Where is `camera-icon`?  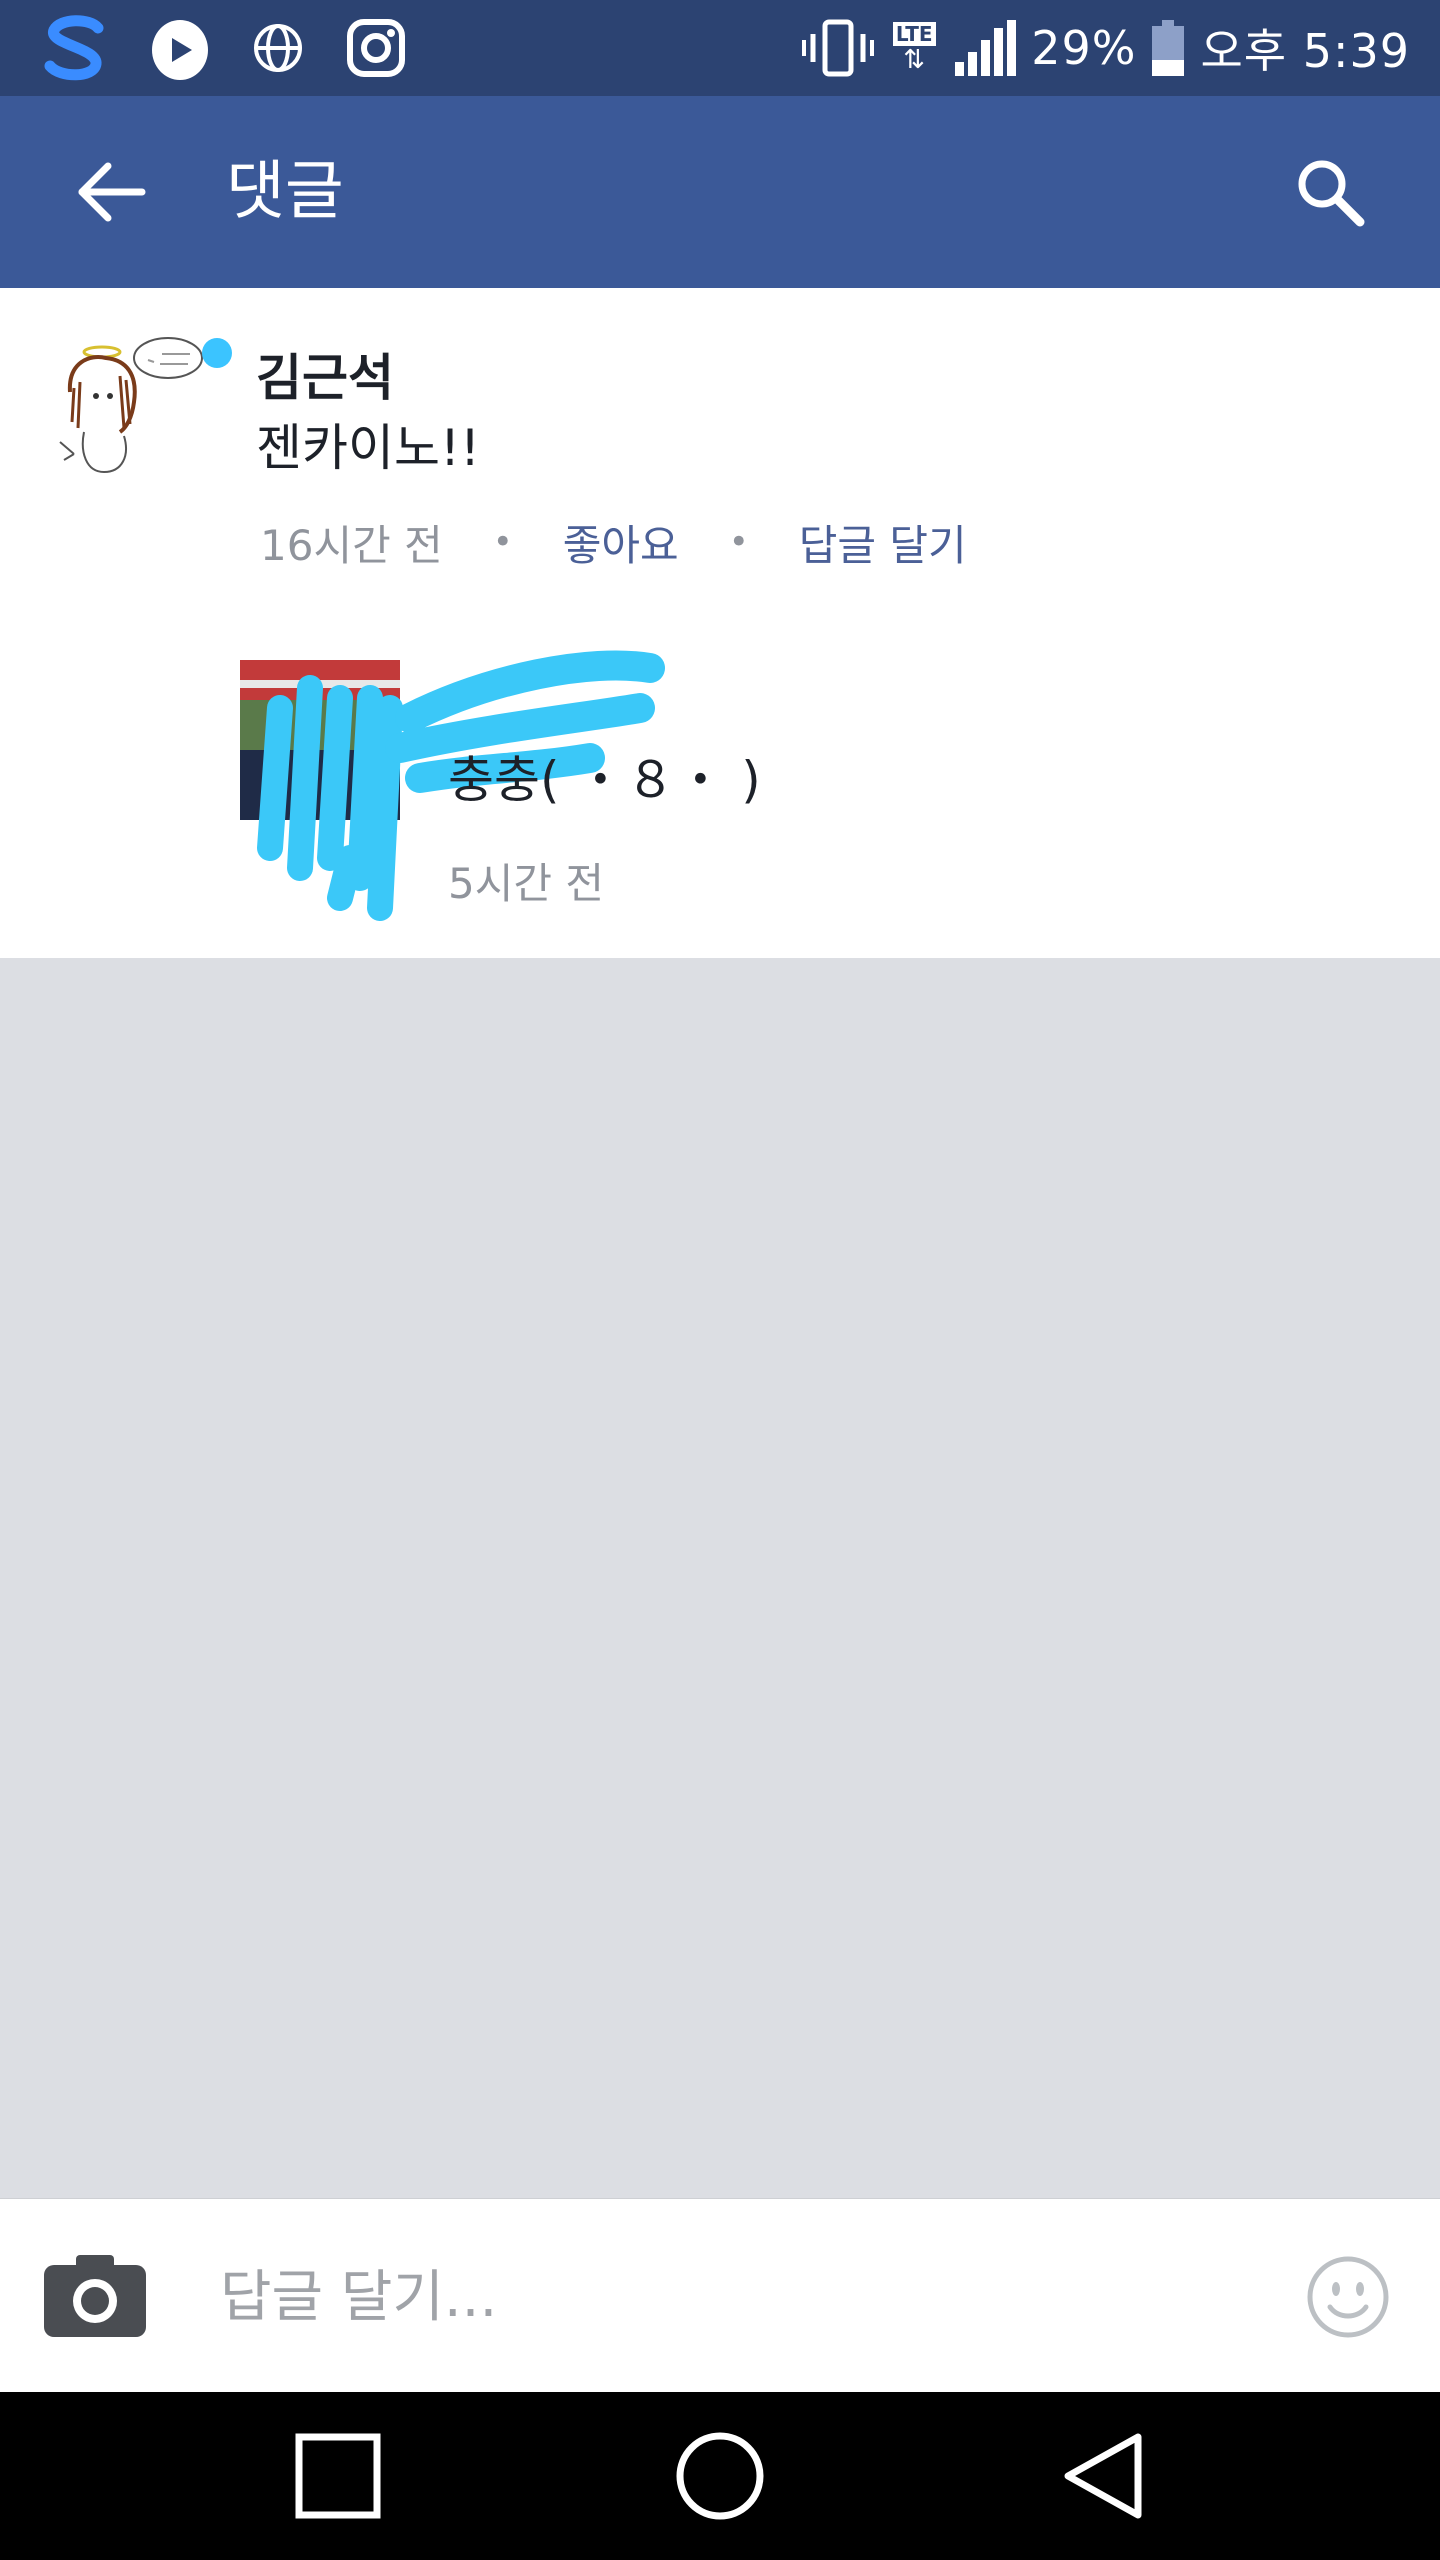 camera-icon is located at coordinates (95, 2296).